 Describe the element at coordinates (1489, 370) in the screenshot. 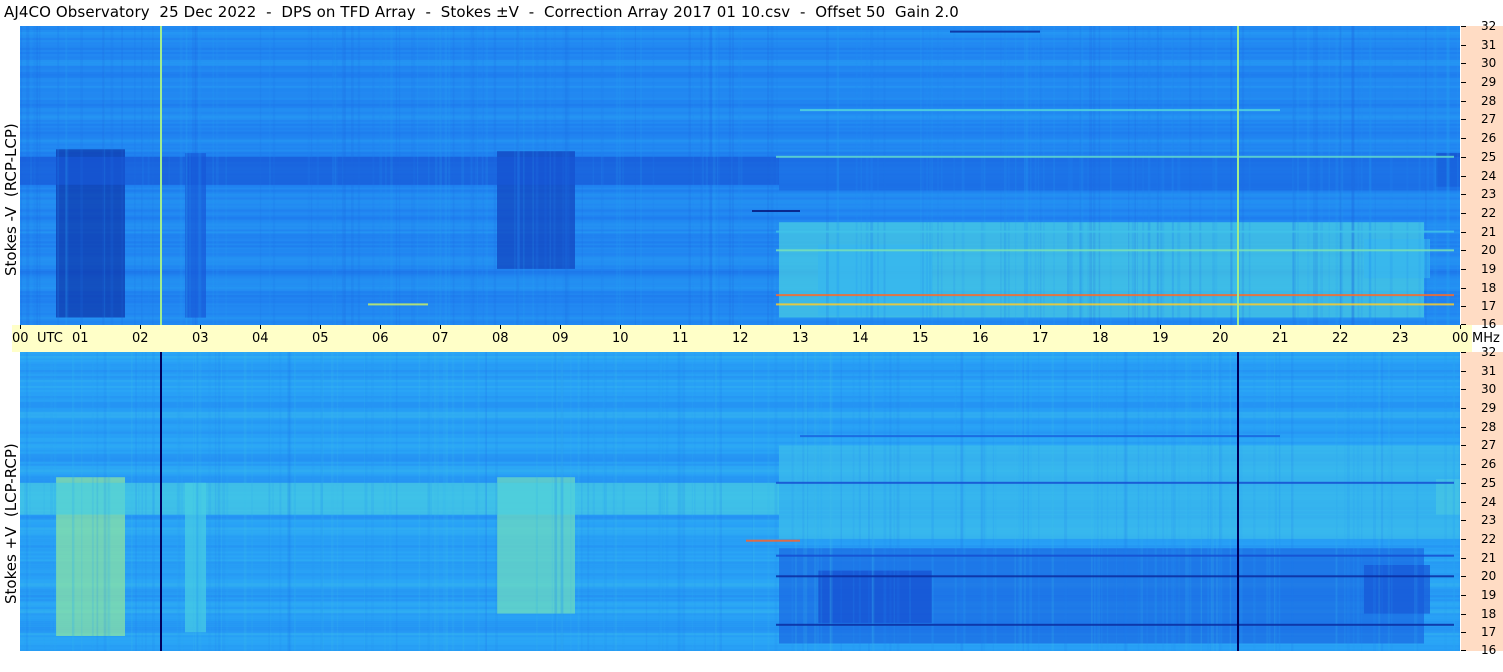

I see `bottom-frequency-tick-label: 31` at that location.